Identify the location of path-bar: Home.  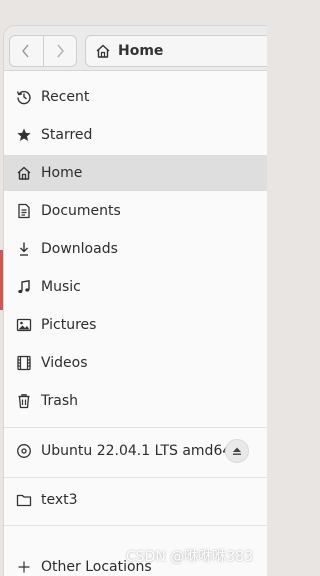
(176, 51).